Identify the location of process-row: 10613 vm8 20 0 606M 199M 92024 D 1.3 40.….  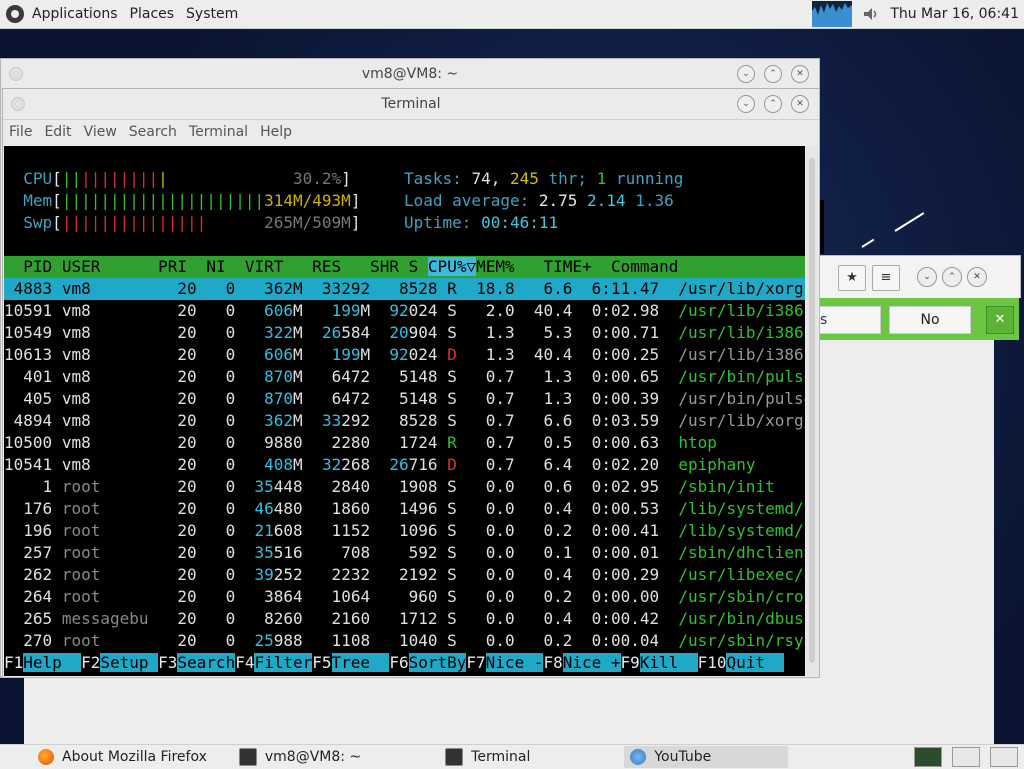
(404, 355).